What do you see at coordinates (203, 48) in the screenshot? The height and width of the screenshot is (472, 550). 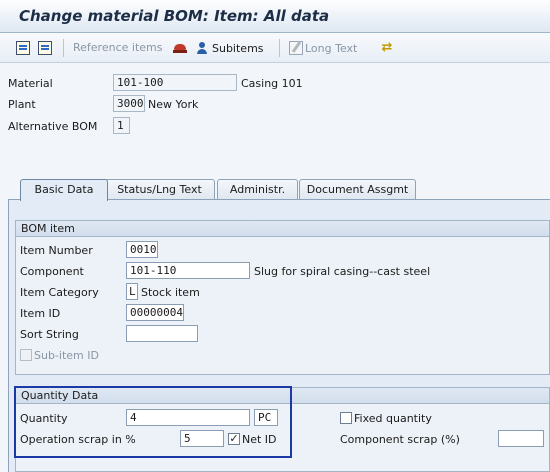 I see `subitems-icon` at bounding box center [203, 48].